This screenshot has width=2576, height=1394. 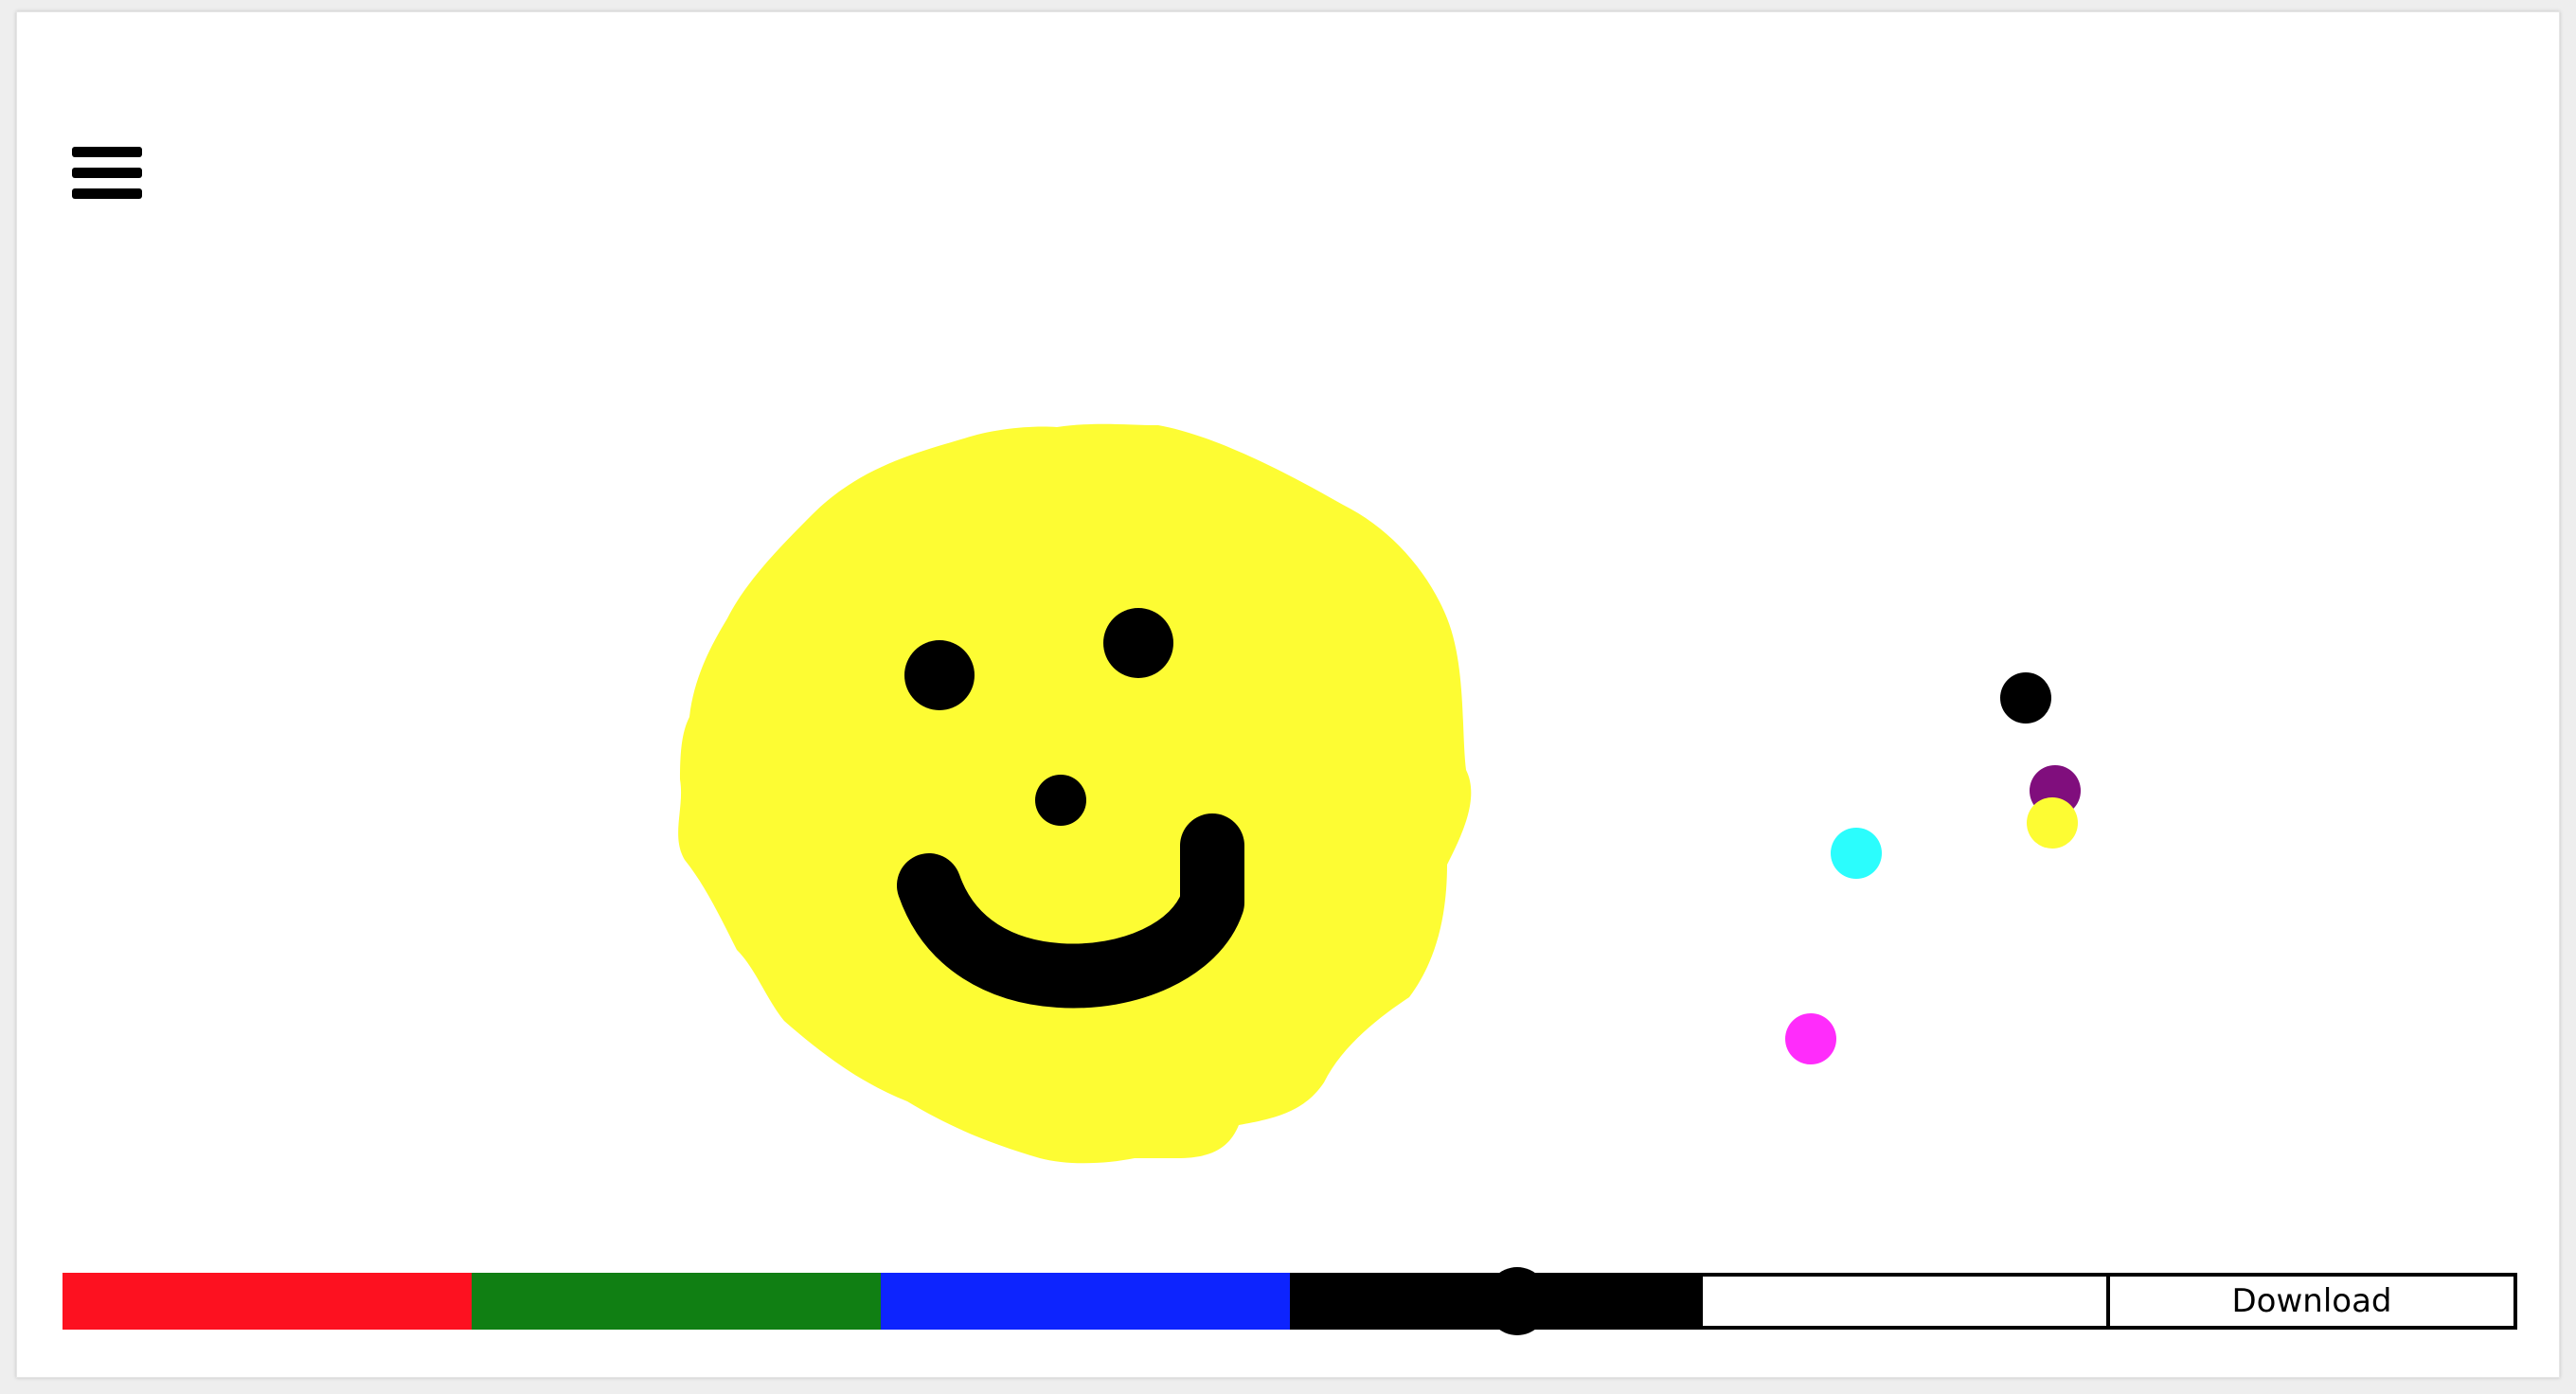 What do you see at coordinates (2025, 698) in the screenshot?
I see `black-dot-stroke` at bounding box center [2025, 698].